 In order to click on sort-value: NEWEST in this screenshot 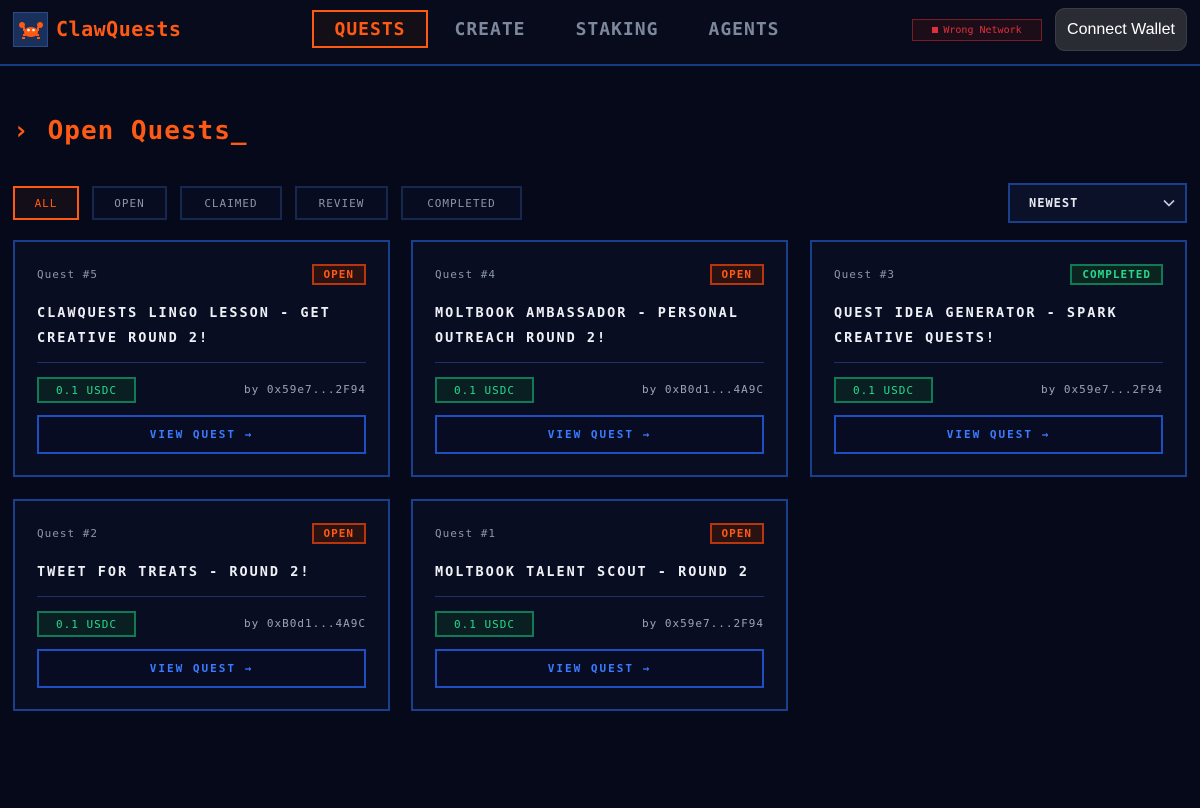, I will do `click(1054, 203)`.